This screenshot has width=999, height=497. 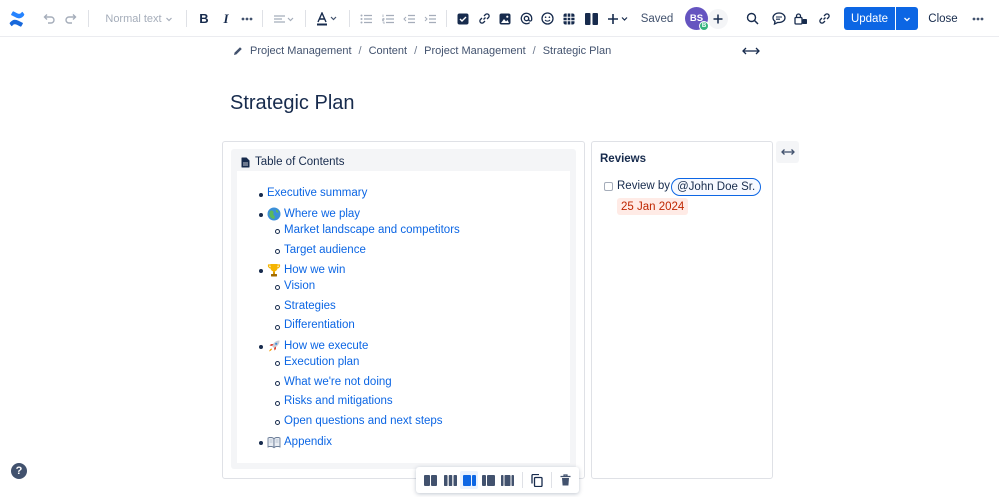 I want to click on invite-collaborator-button, so click(x=718, y=18).